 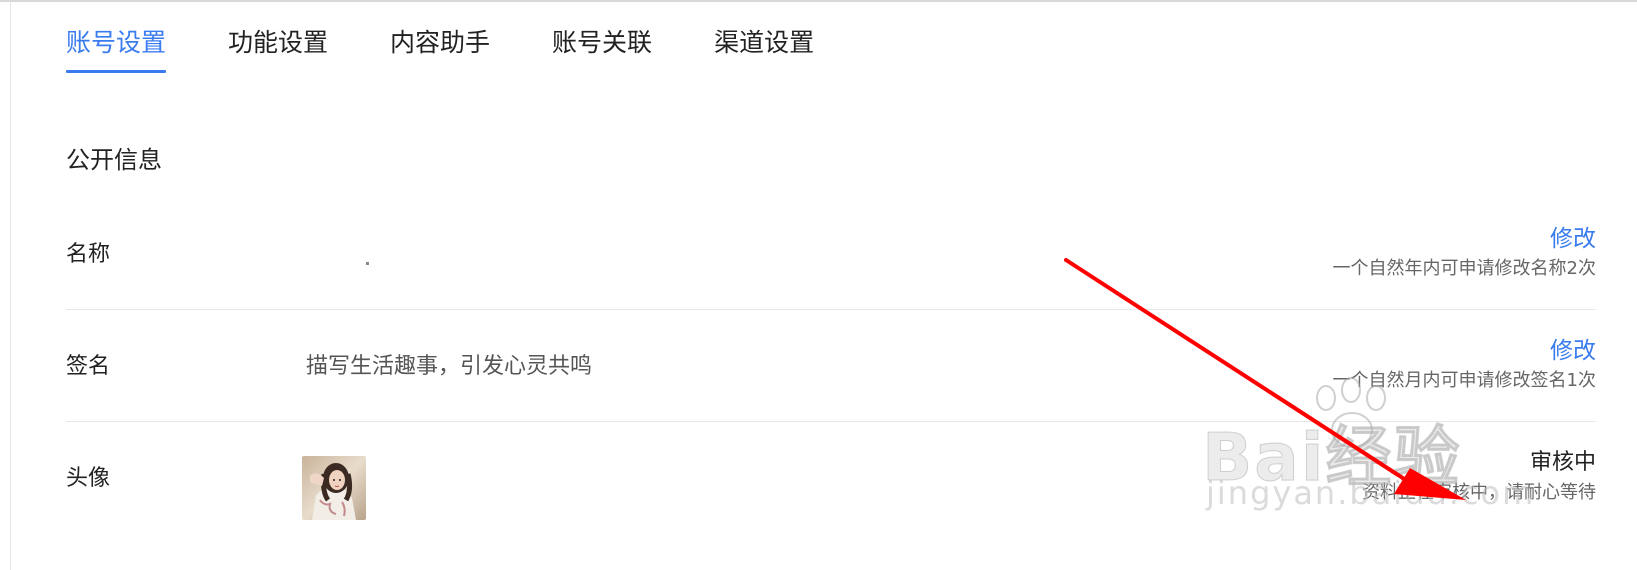 What do you see at coordinates (116, 47) in the screenshot?
I see `tab-account-settings: 账号设置` at bounding box center [116, 47].